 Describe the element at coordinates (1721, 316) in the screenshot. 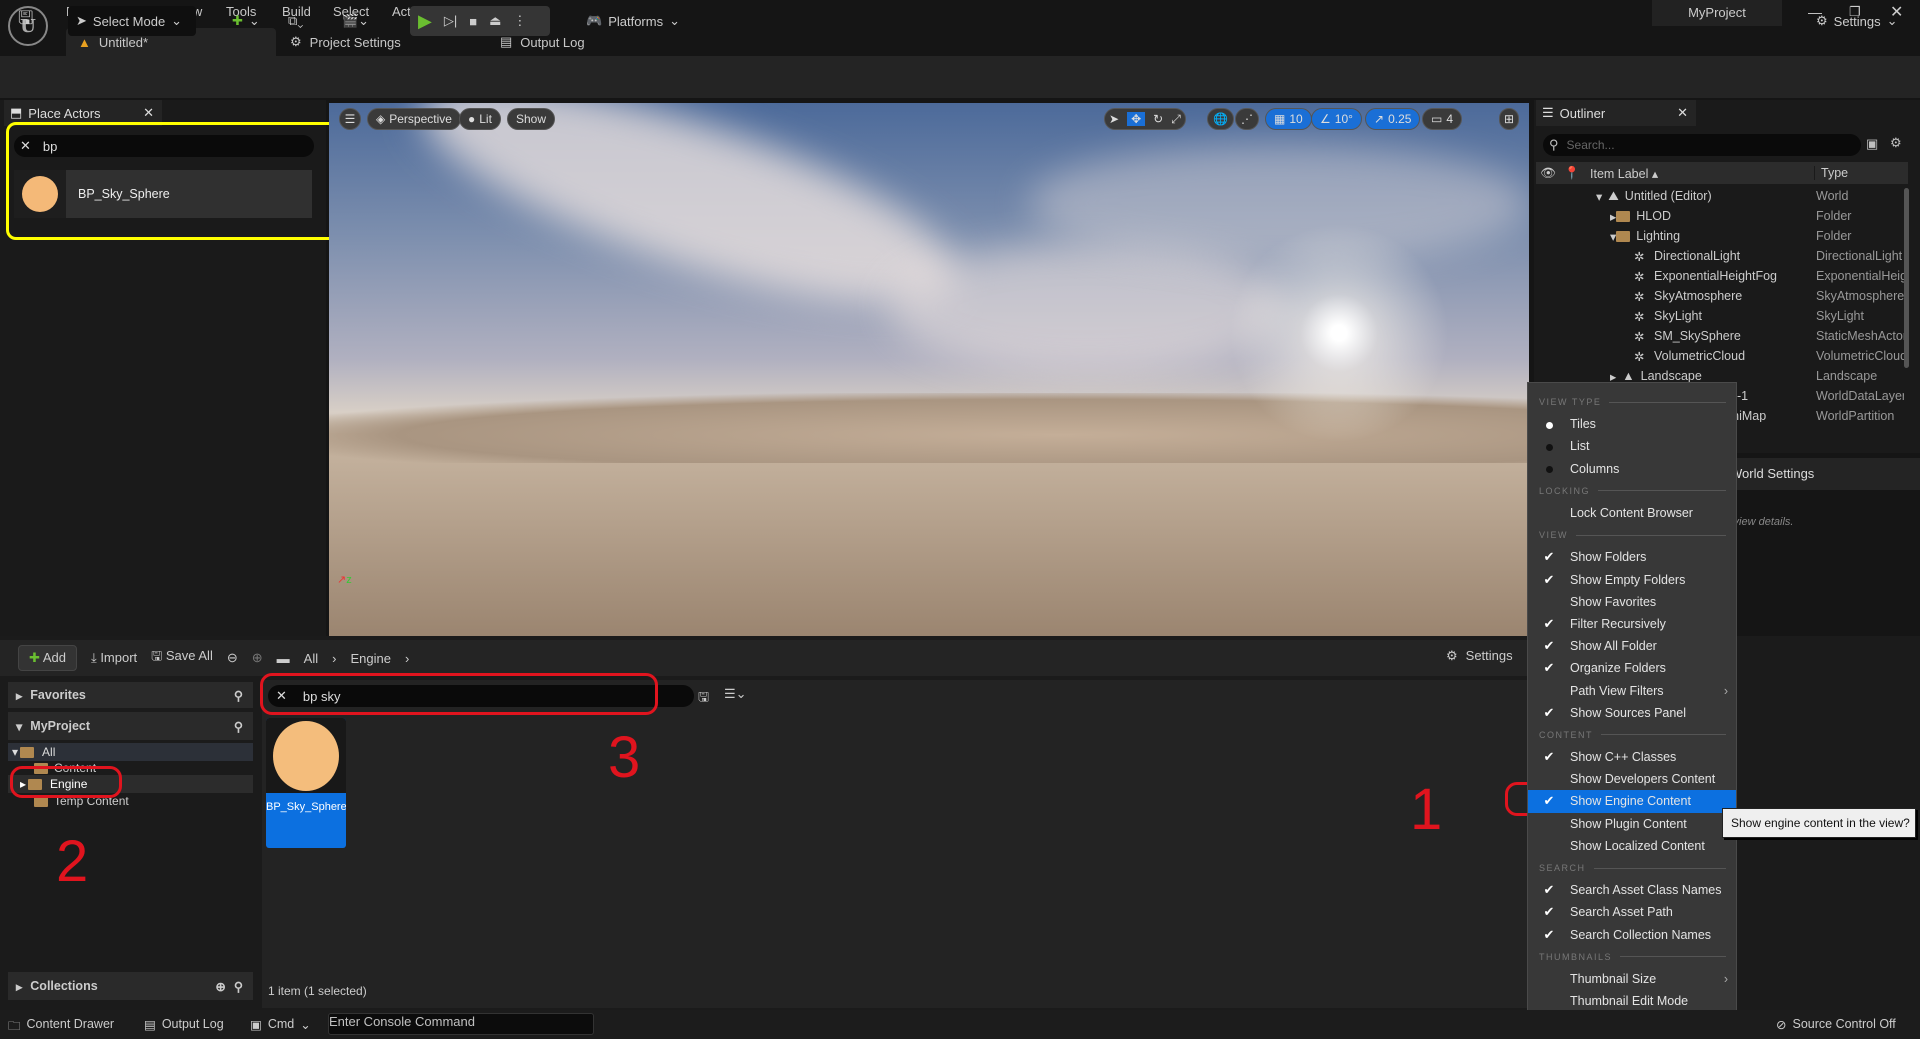

I see `outliner-row: ✲ SkyLight SkyLight` at that location.